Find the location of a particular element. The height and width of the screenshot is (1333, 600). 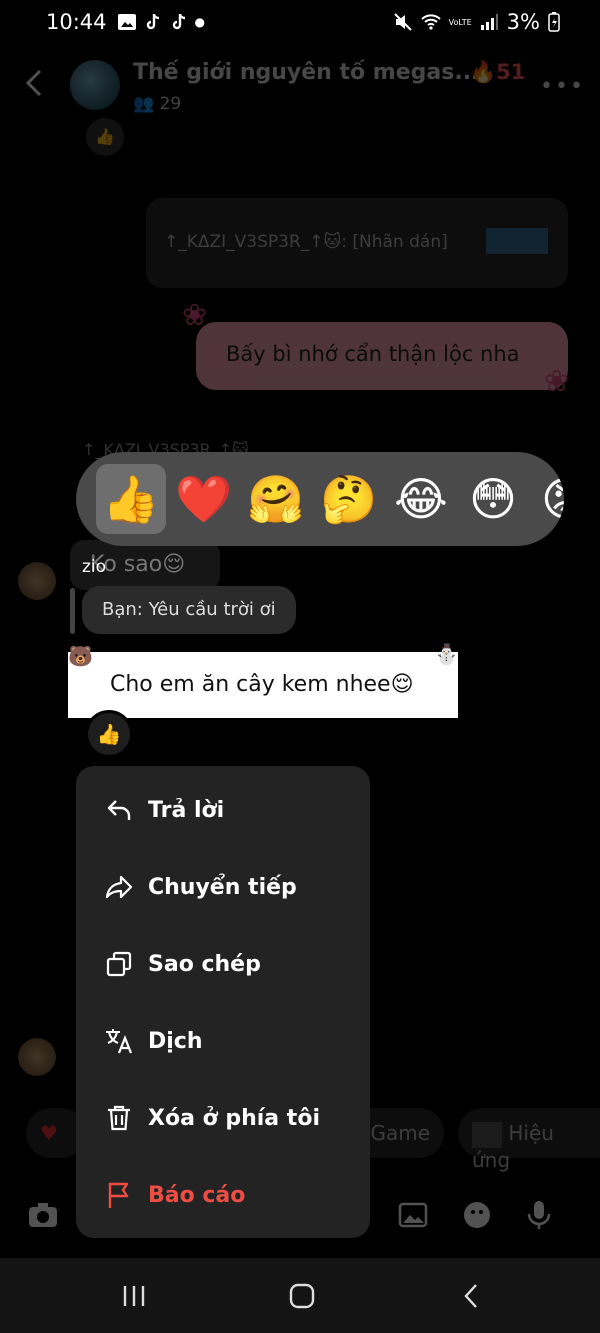

status-time: 10:44 is located at coordinates (76, 22).